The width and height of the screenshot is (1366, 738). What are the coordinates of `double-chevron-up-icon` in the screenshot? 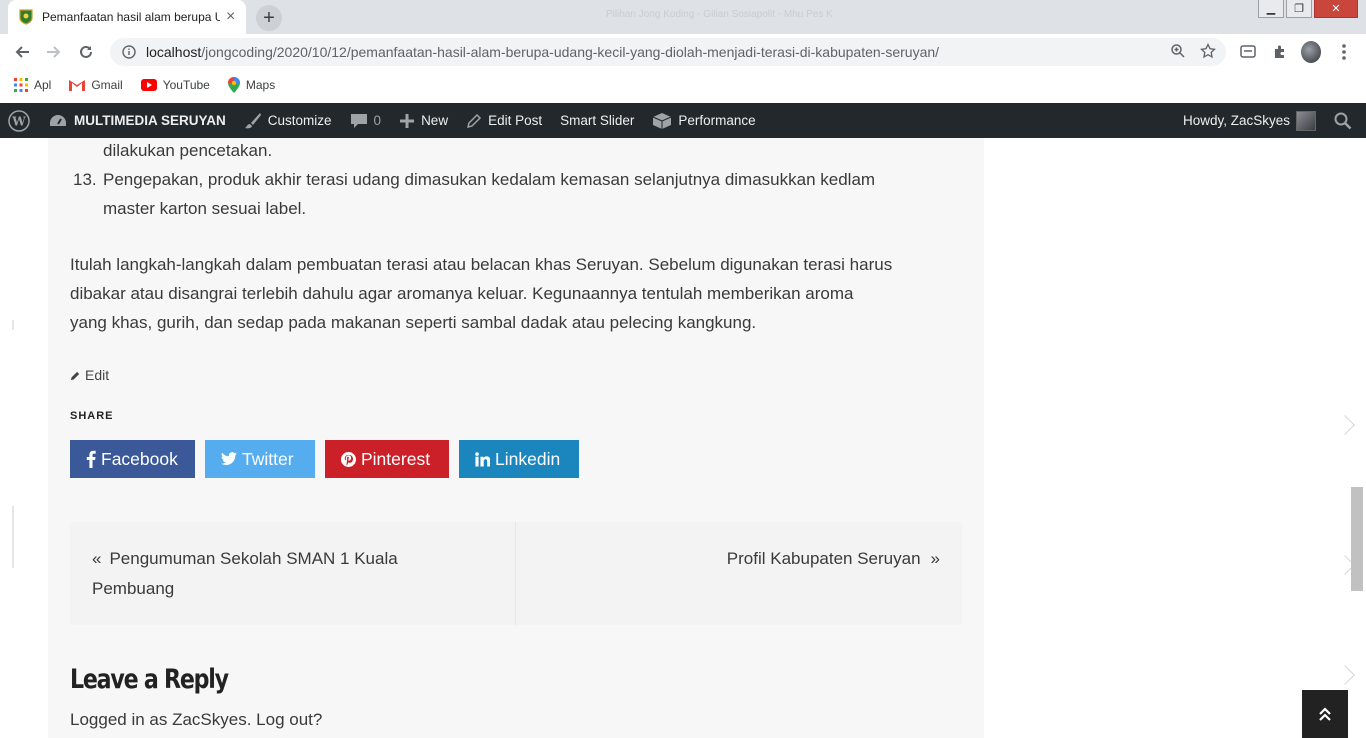 It's located at (1325, 714).